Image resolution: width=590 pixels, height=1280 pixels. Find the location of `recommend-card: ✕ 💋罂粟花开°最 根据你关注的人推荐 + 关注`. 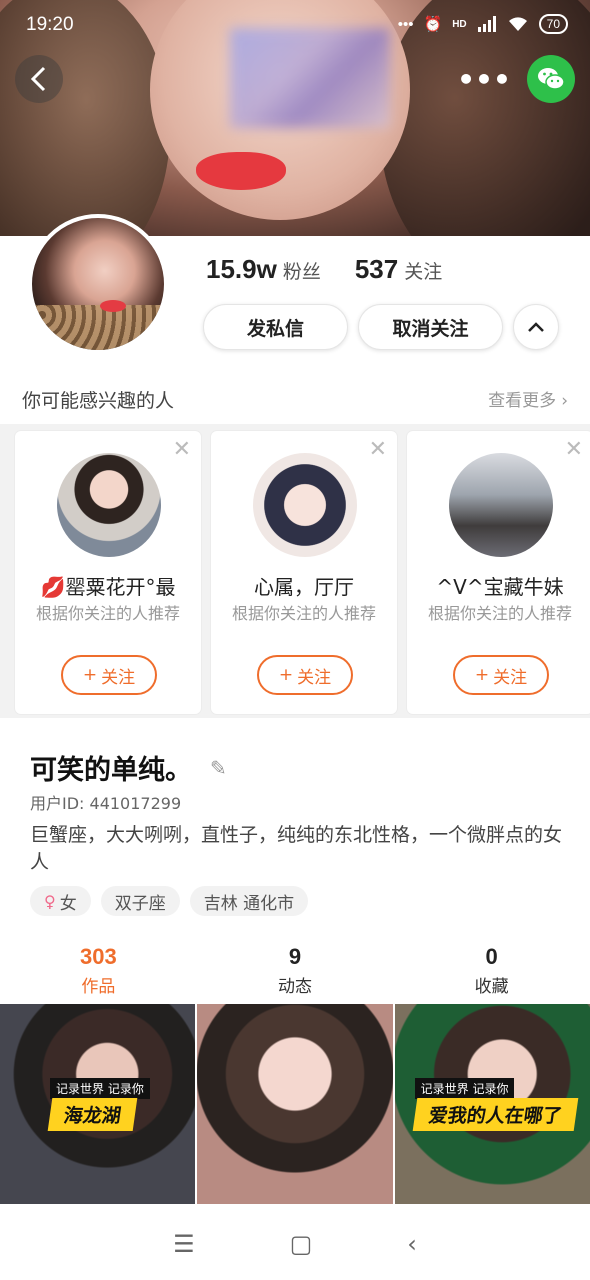

recommend-card: ✕ 💋罂粟花开°最 根据你关注的人推荐 + 关注 is located at coordinates (108, 572).